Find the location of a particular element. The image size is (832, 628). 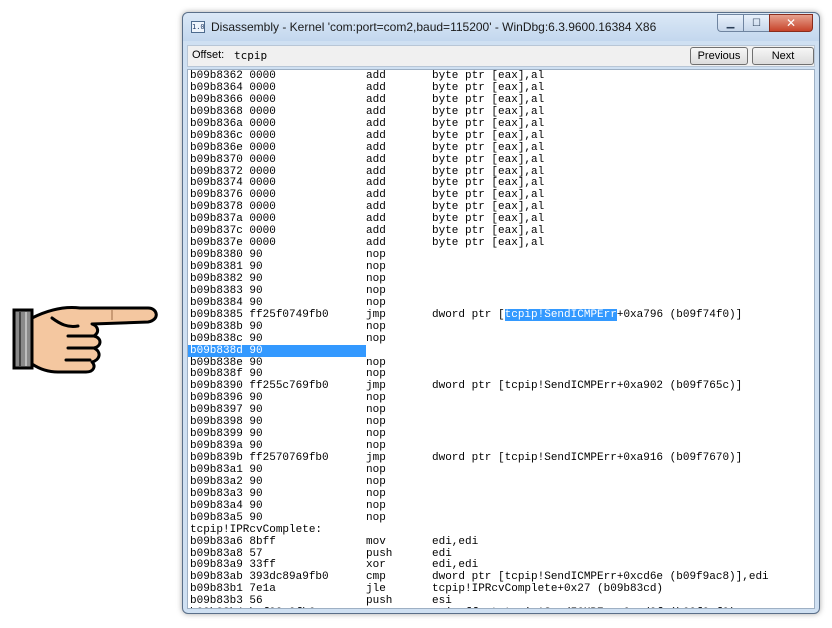

row-address: tcpip!IPRcvComplete: is located at coordinates (256, 529).